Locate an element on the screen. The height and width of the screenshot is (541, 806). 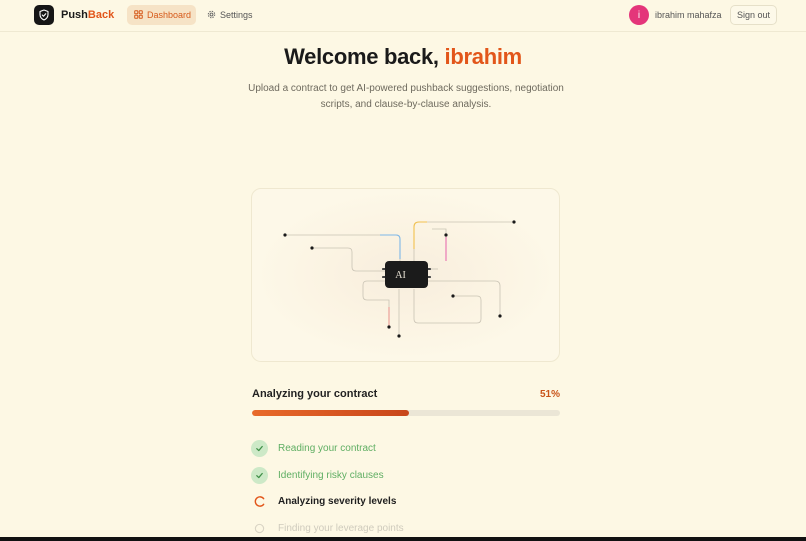
step-reading-contract: Reading your contract is located at coordinates (313, 448).